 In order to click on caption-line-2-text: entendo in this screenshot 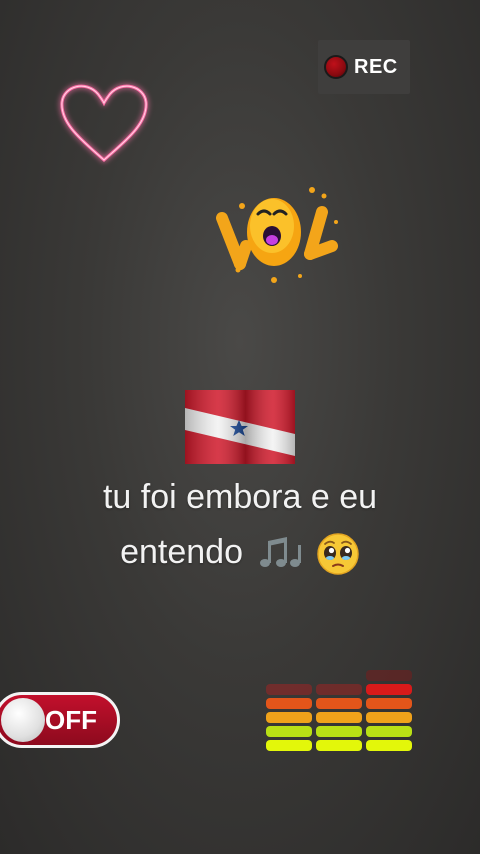, I will do `click(181, 551)`.